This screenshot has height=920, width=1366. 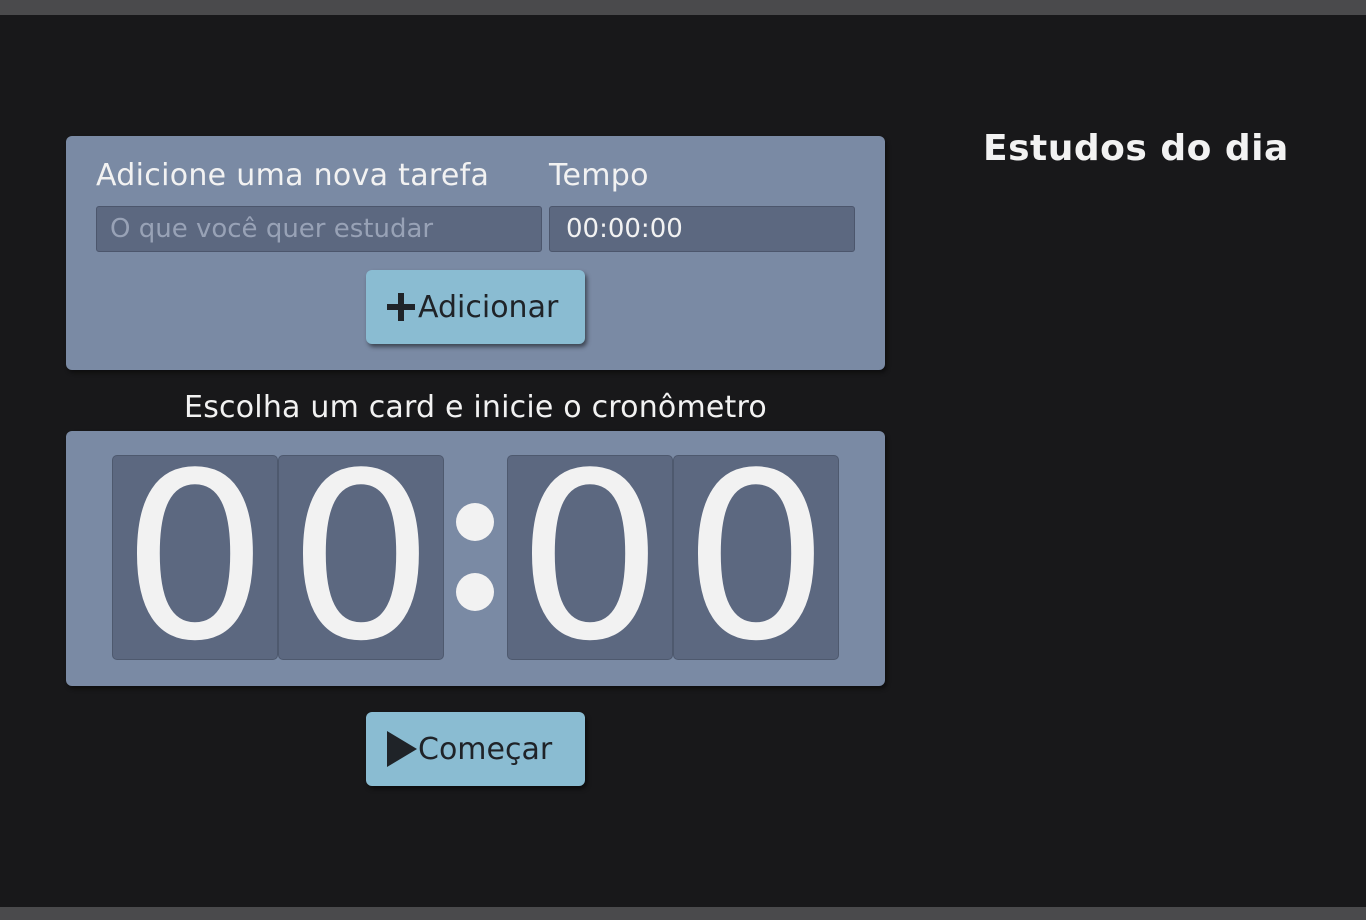 I want to click on bottom-bar, so click(x=683, y=913).